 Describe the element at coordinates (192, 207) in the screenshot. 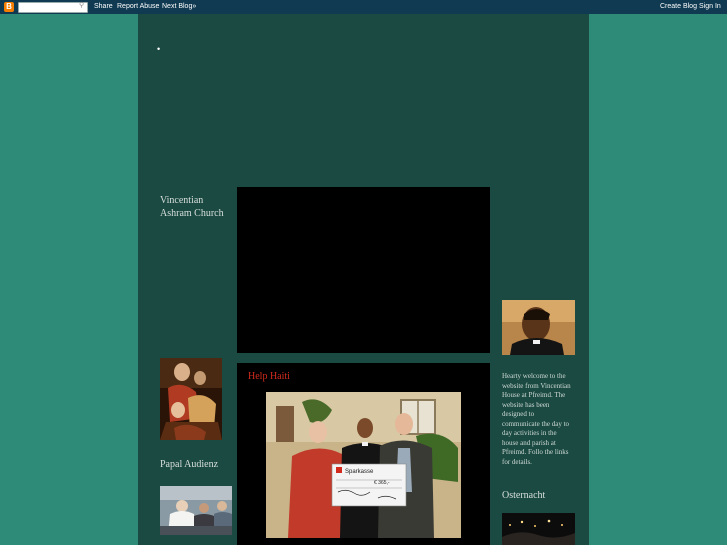

I see `church-heading: Vincentian Ashram Church` at that location.